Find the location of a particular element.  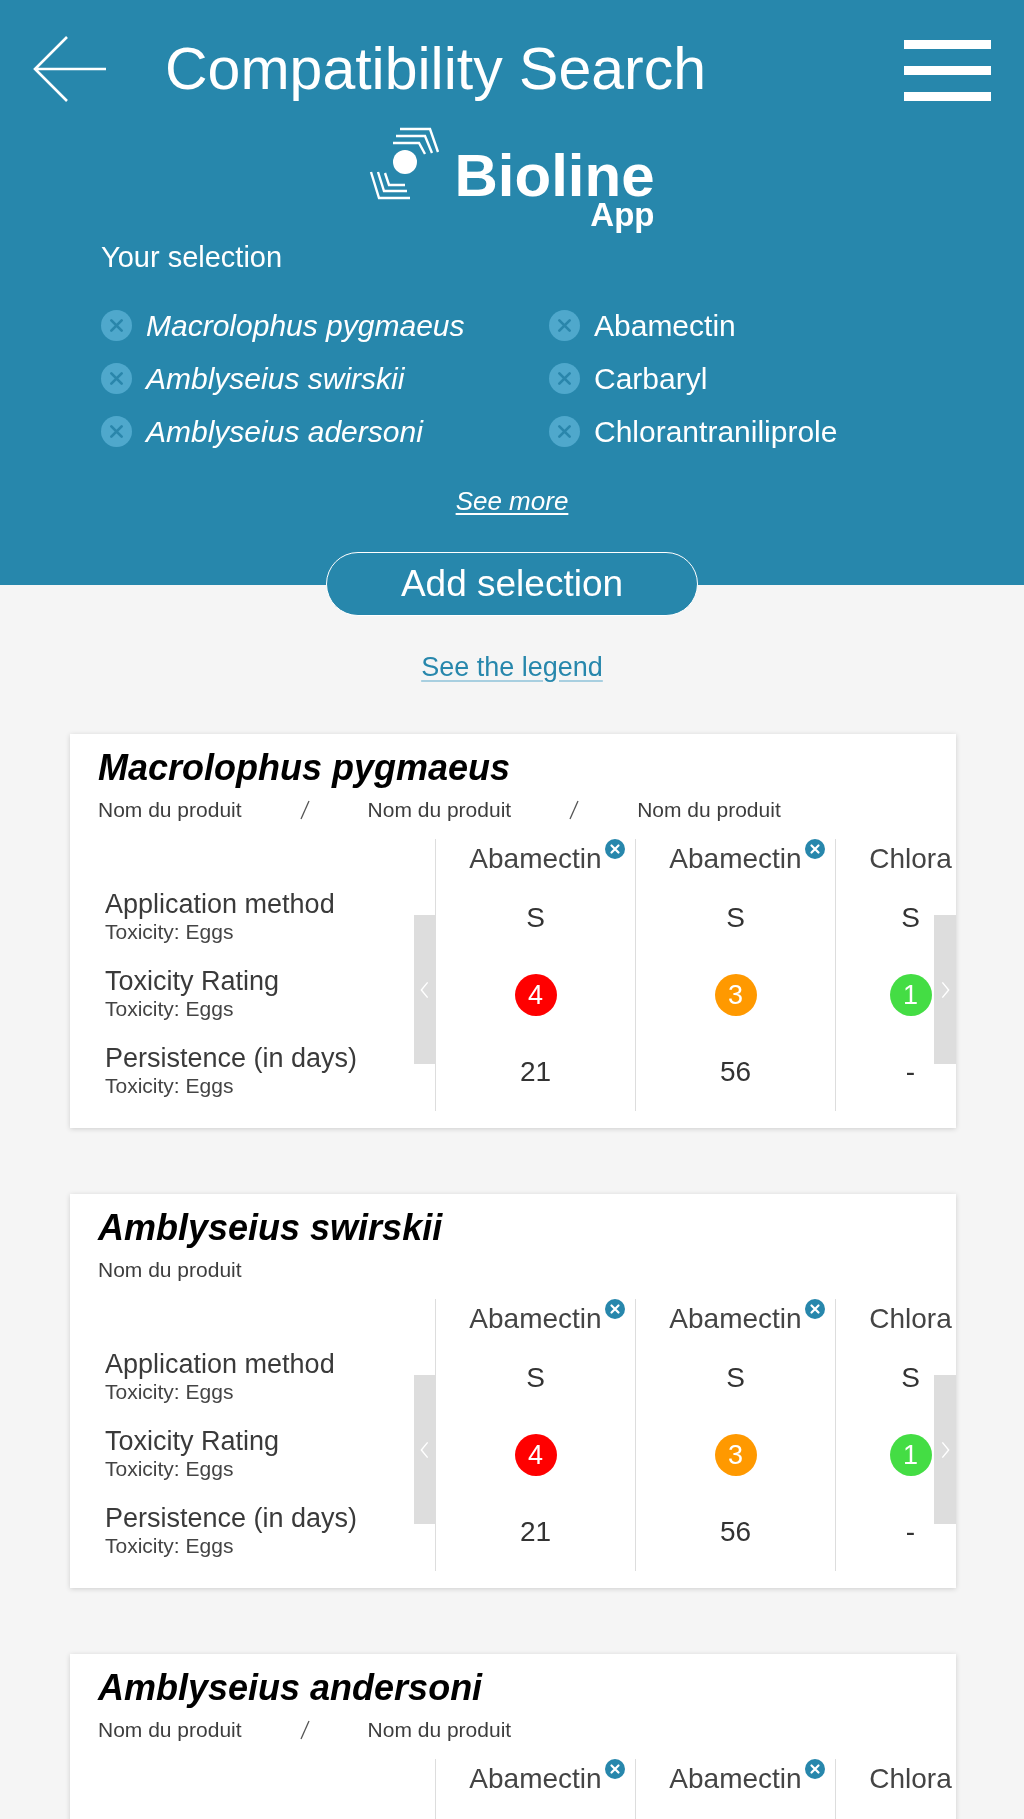

card-title: Amblyseius andersoni is located at coordinates (290, 1688).